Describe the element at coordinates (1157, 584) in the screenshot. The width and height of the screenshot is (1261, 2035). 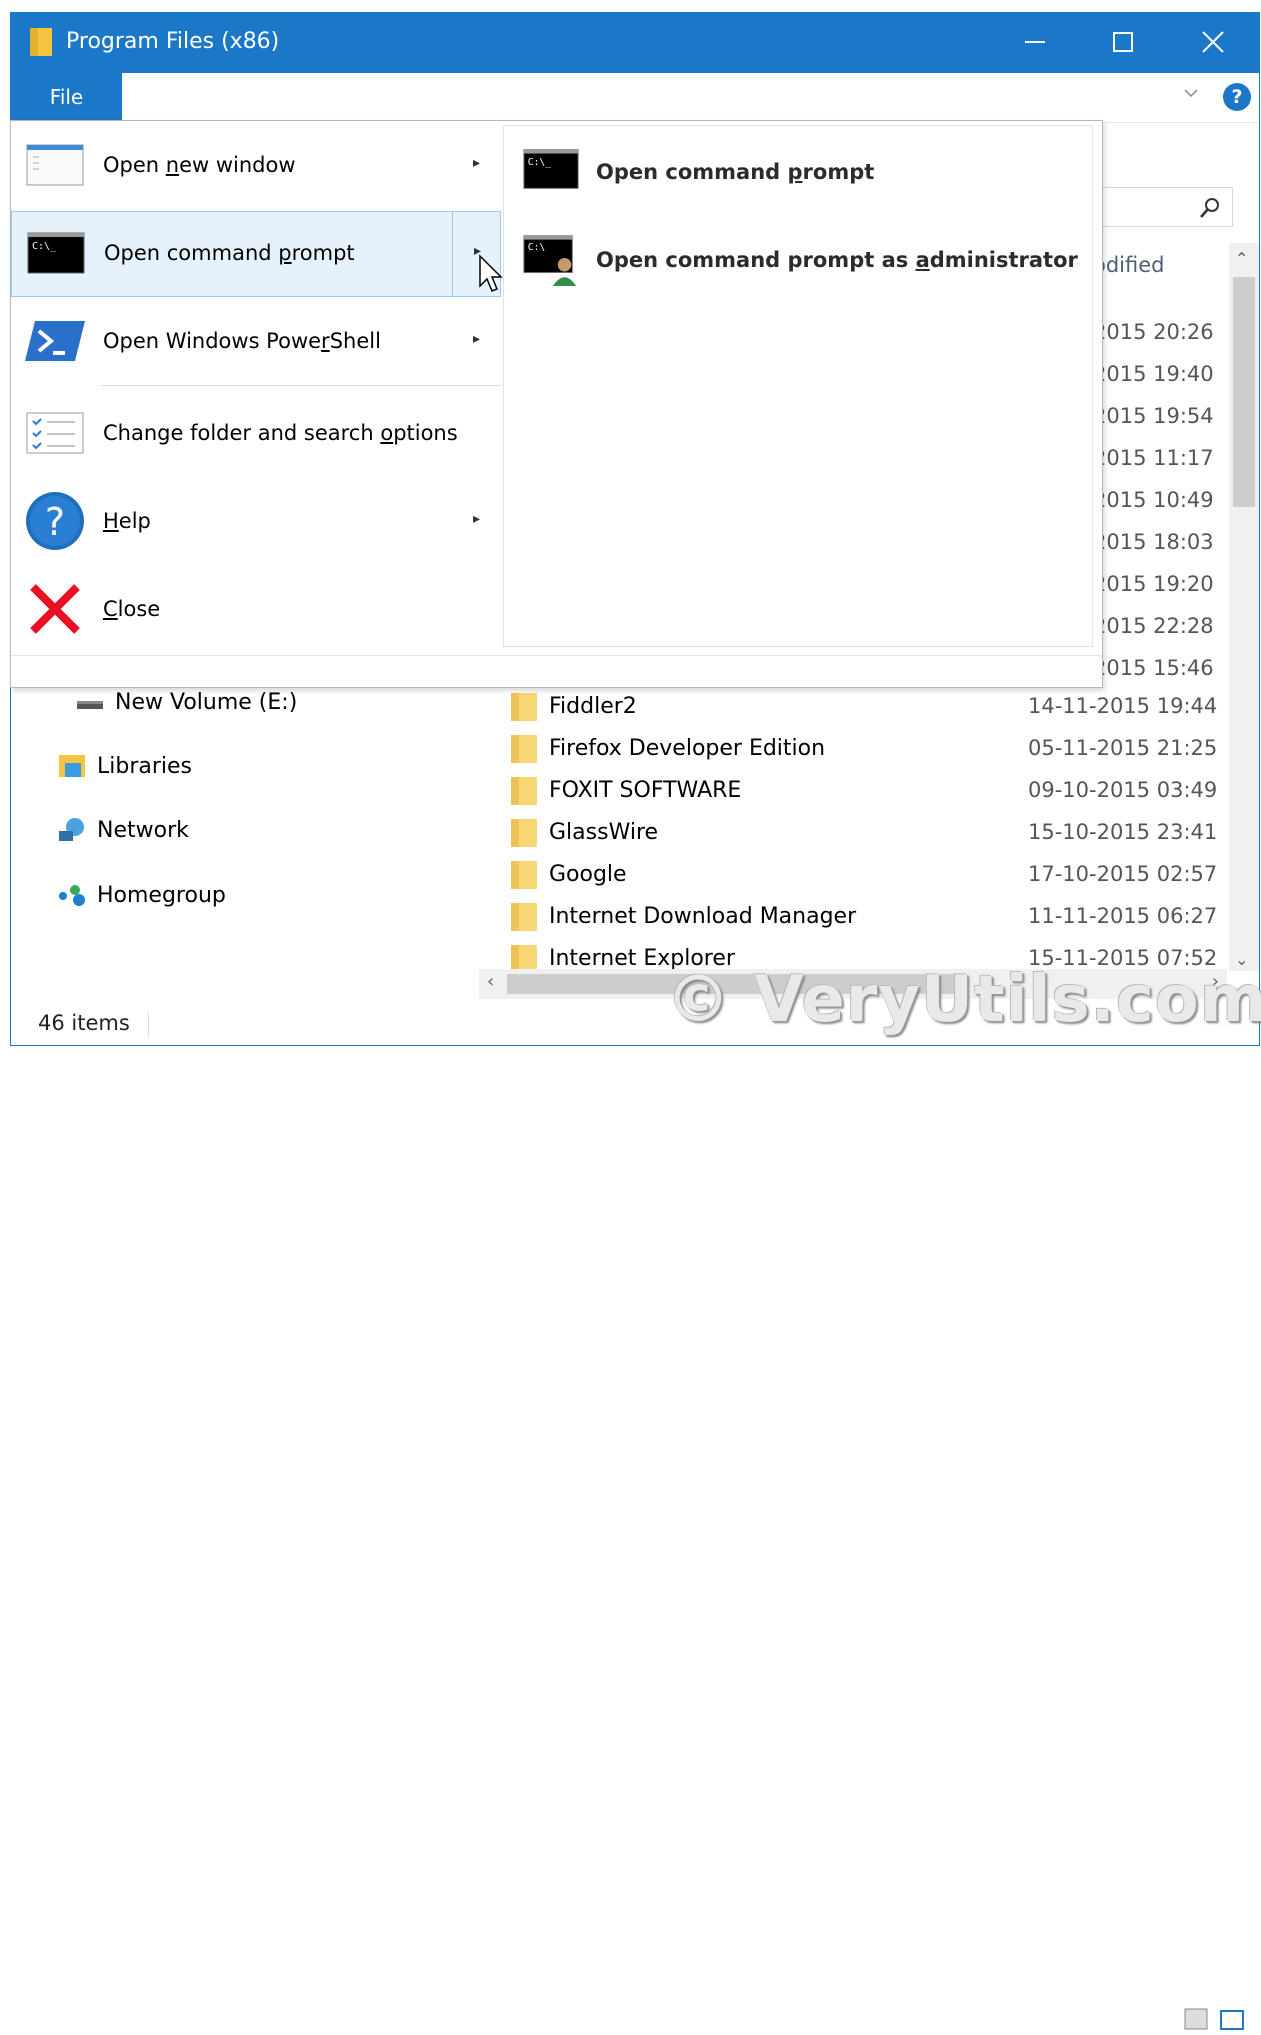
I see `date-cell: 2015 19:20` at that location.